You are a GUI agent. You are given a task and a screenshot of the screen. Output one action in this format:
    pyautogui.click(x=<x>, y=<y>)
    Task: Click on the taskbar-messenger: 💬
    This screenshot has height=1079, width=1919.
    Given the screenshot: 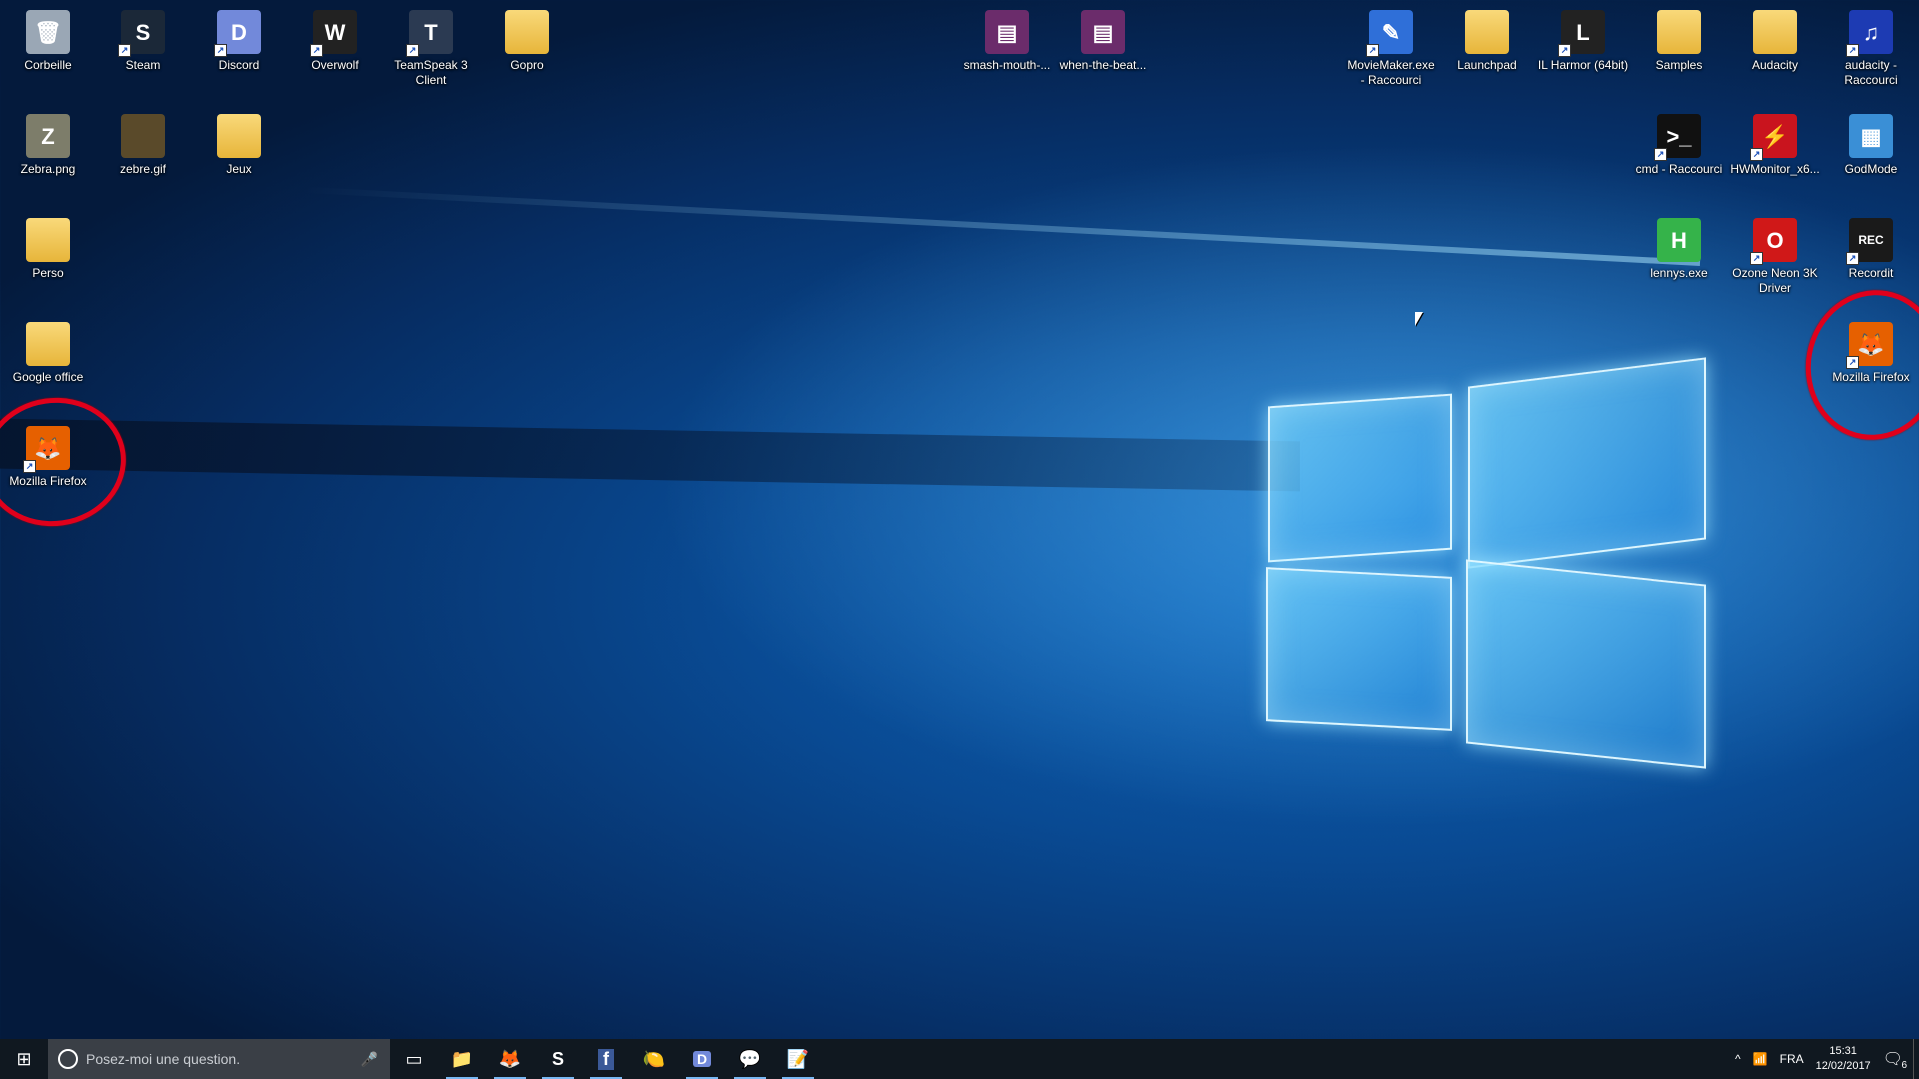 What is the action you would take?
    pyautogui.click(x=750, y=1059)
    